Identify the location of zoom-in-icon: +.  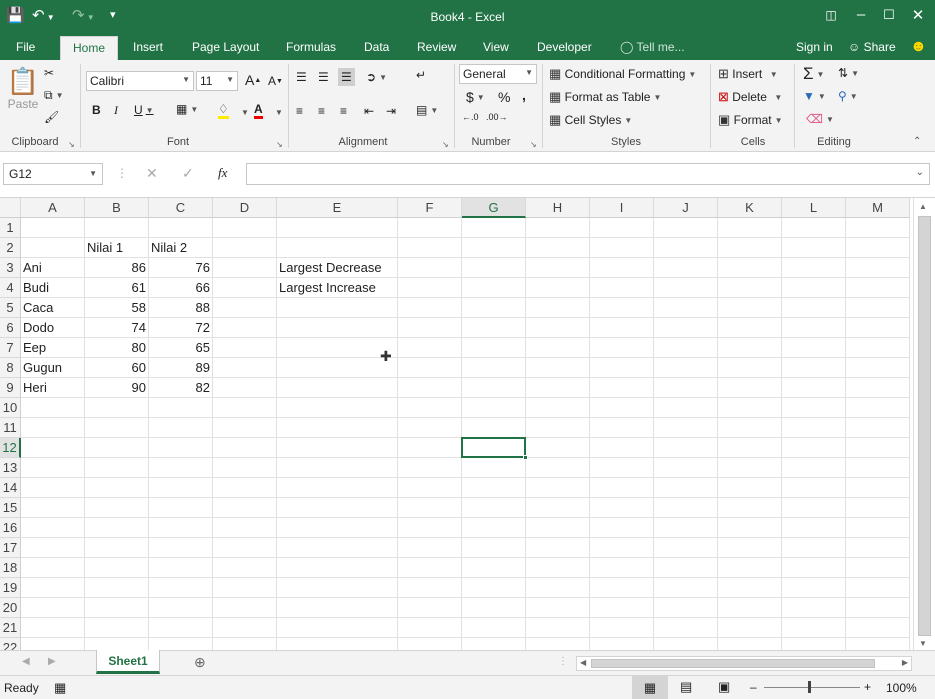
(867, 687).